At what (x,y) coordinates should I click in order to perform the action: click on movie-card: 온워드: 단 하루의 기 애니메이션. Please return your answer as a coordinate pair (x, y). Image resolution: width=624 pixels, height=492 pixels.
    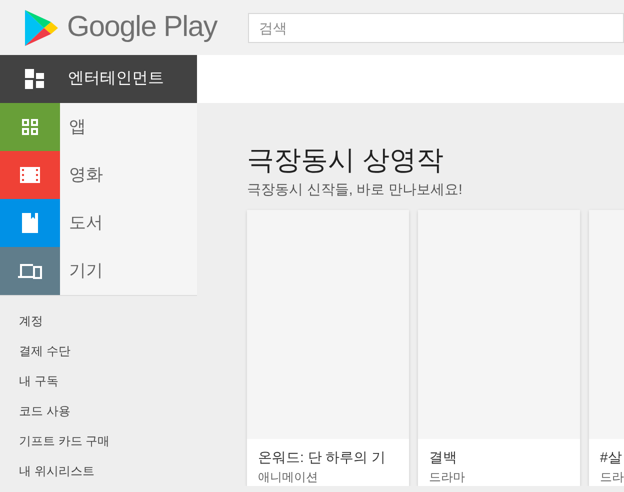
    Looking at the image, I should click on (328, 348).